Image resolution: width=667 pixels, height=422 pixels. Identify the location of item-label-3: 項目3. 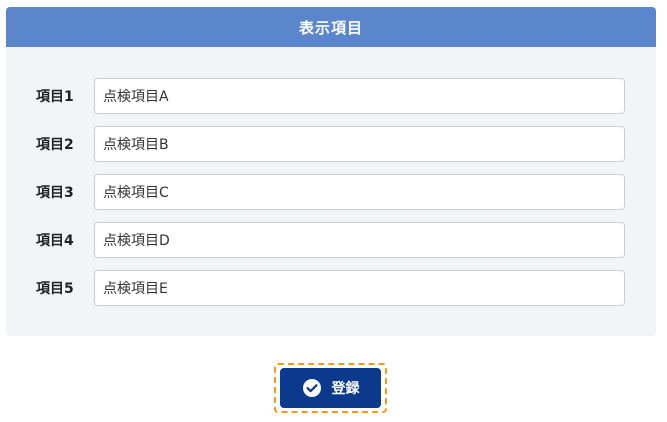
(55, 193).